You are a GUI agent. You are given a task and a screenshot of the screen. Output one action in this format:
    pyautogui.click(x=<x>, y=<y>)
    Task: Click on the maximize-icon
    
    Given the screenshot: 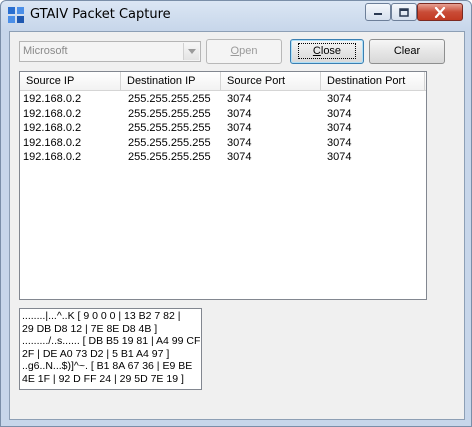 What is the action you would take?
    pyautogui.click(x=404, y=12)
    